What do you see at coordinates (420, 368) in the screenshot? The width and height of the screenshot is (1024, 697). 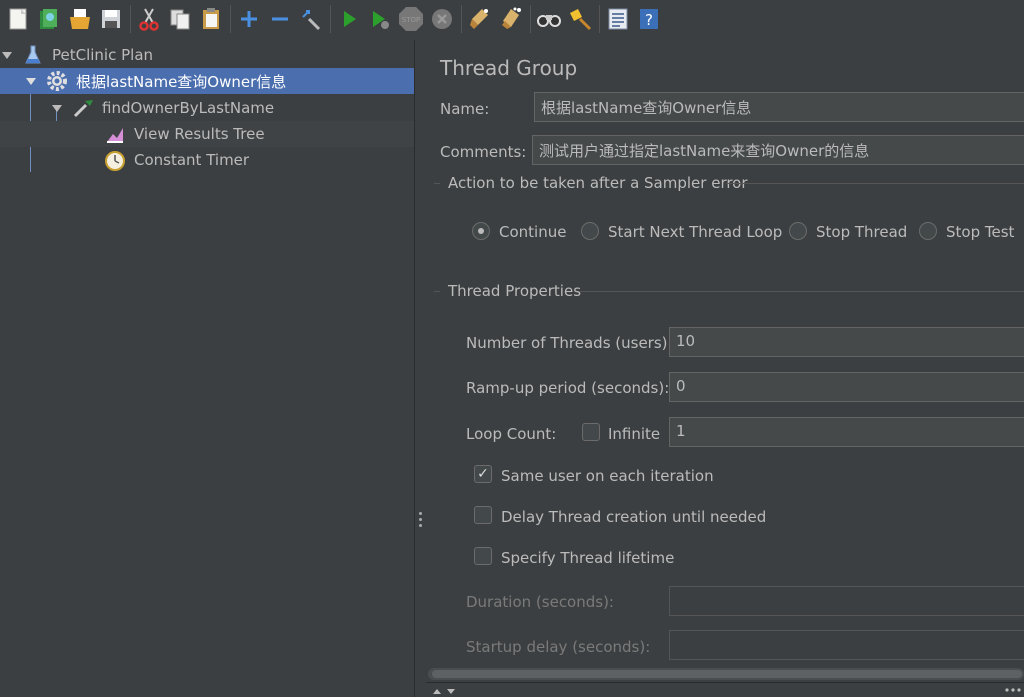 I see `split-pane-divider` at bounding box center [420, 368].